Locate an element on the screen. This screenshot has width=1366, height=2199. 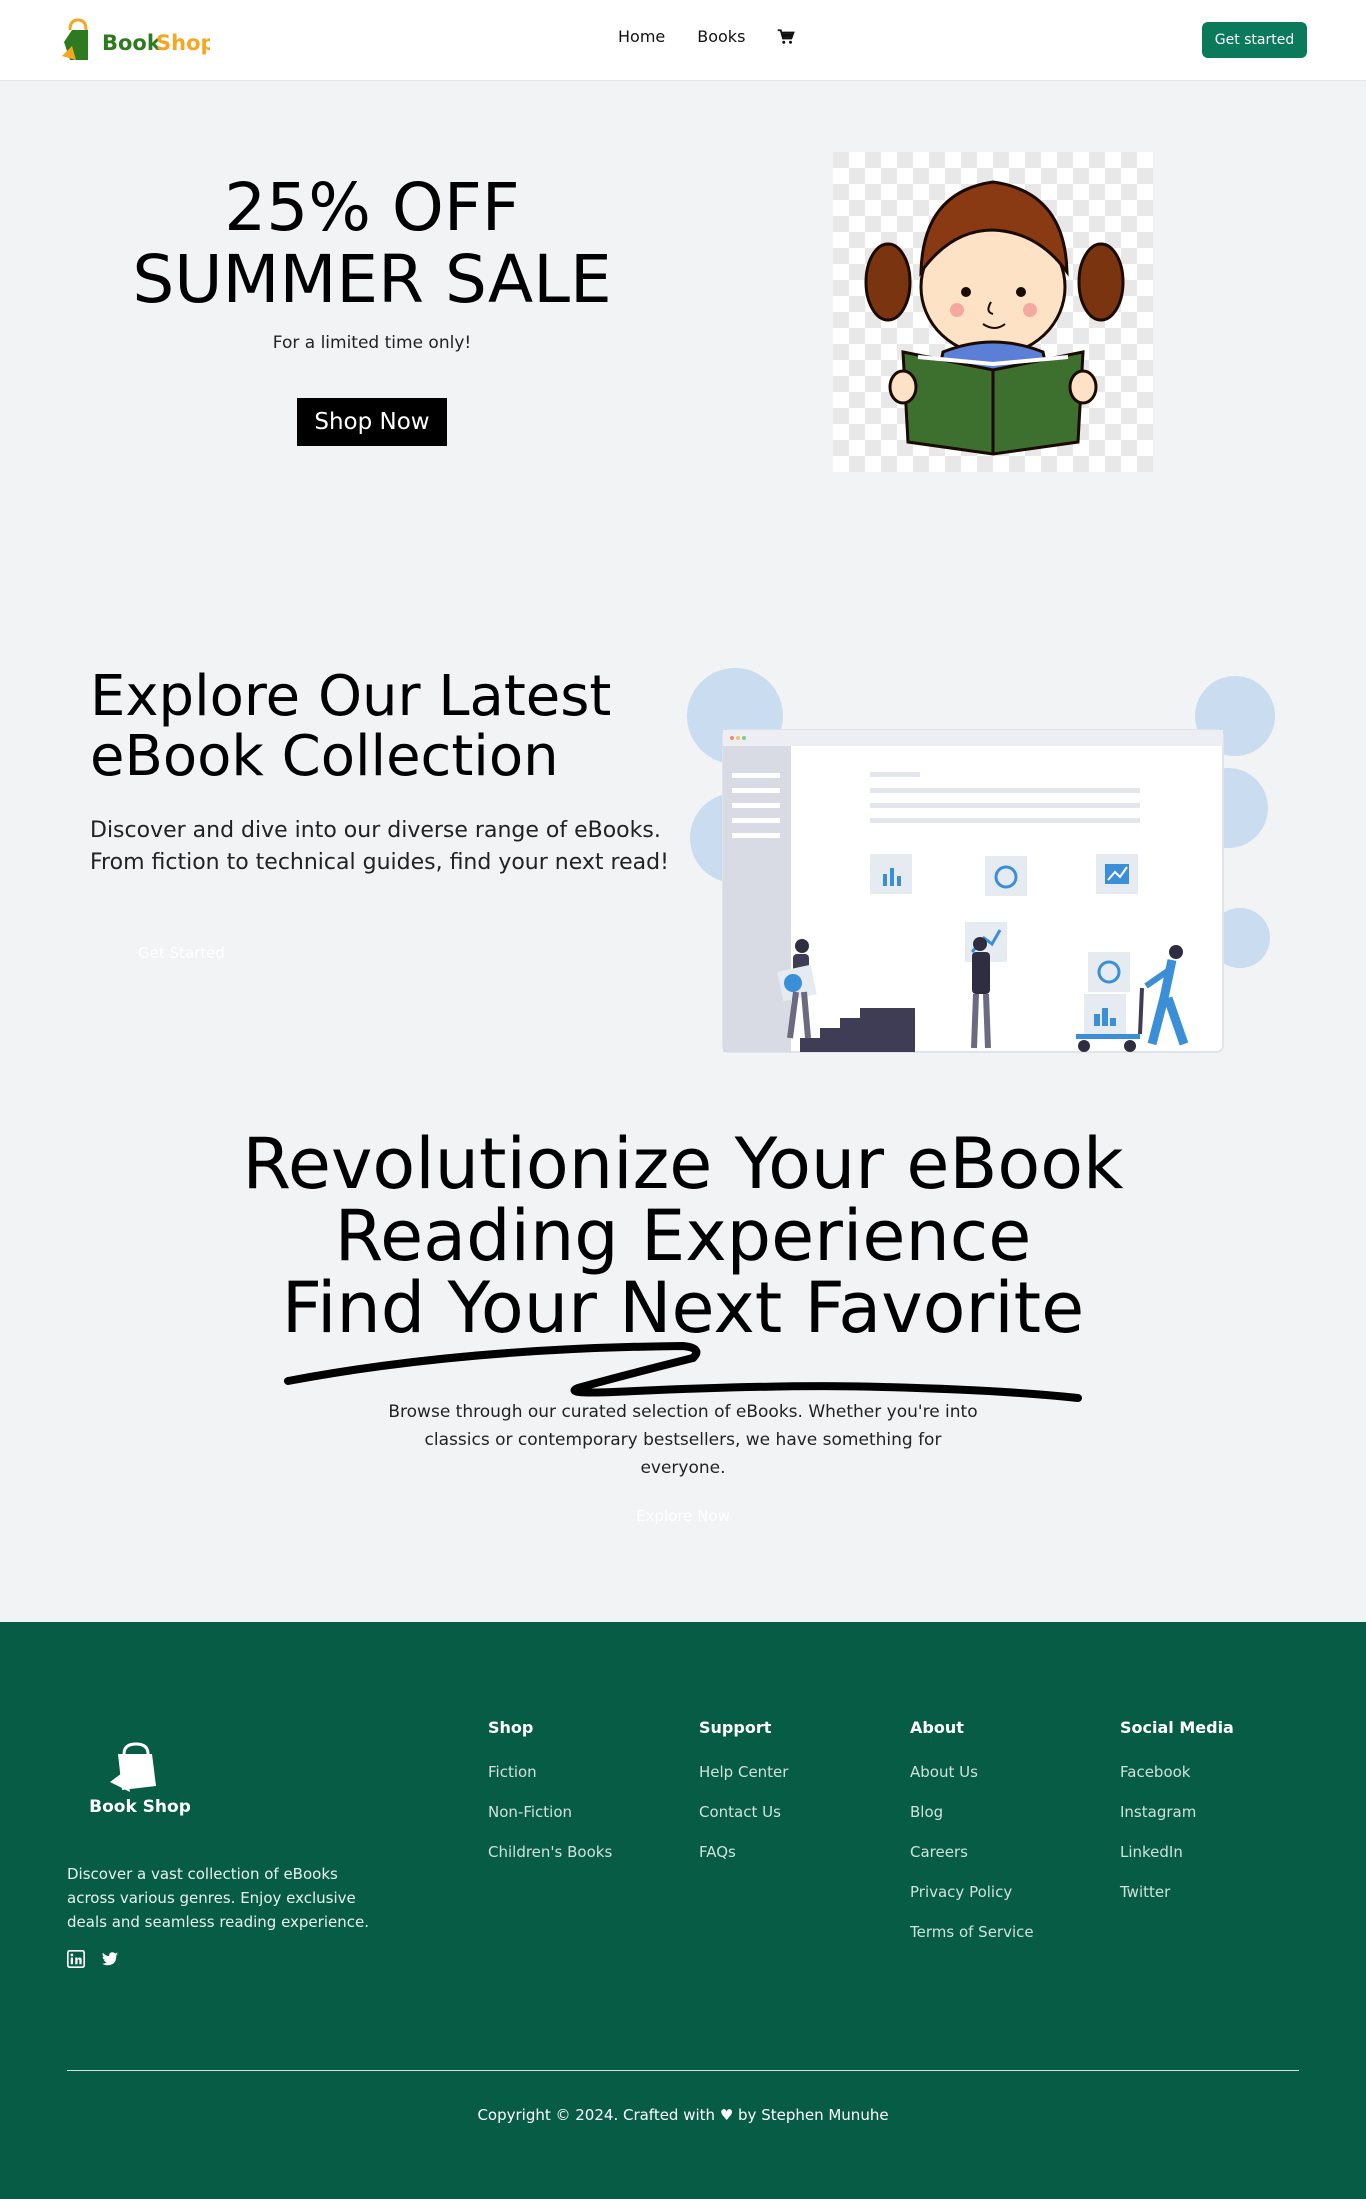
twitter-icon is located at coordinates (110, 1959).